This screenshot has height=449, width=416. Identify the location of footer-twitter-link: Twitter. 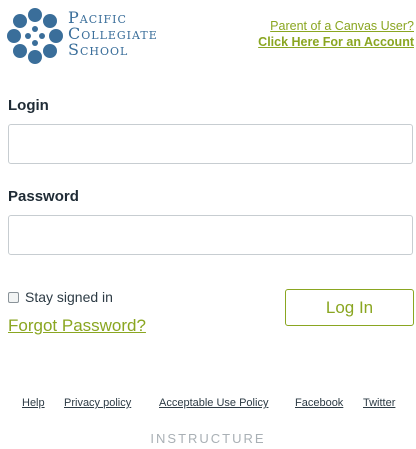
(379, 403).